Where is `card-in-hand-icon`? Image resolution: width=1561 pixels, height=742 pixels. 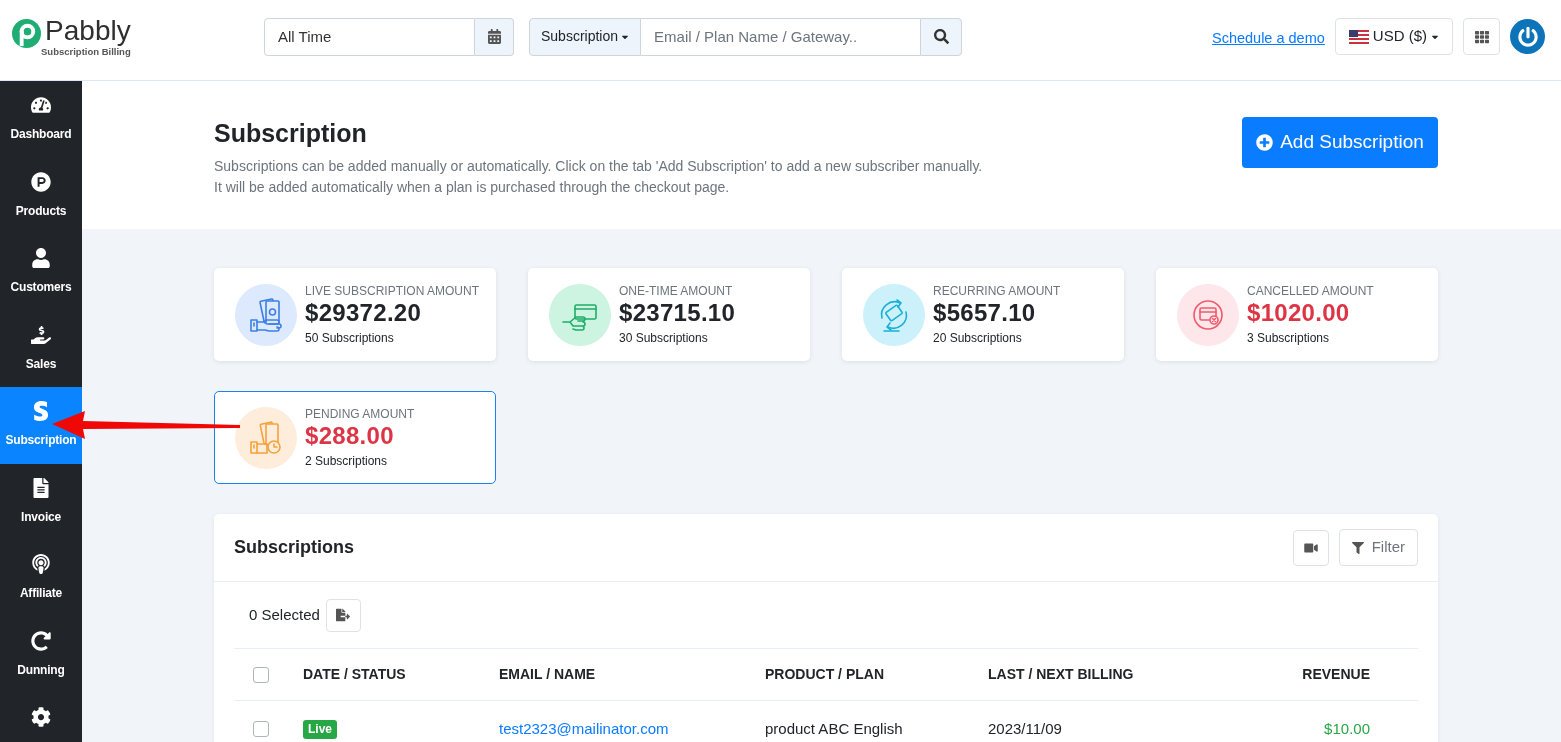
card-in-hand-icon is located at coordinates (580, 314).